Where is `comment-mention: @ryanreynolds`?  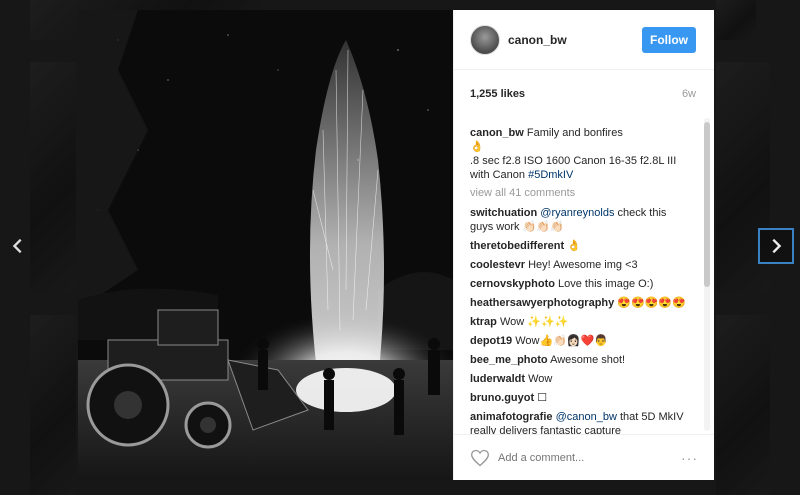 comment-mention: @ryanreynolds is located at coordinates (577, 213).